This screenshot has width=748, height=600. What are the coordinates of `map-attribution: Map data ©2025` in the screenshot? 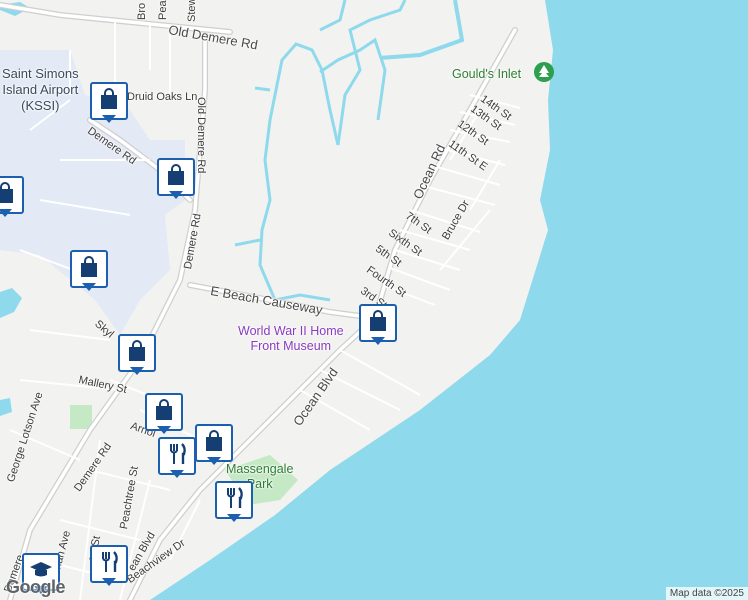 It's located at (706, 593).